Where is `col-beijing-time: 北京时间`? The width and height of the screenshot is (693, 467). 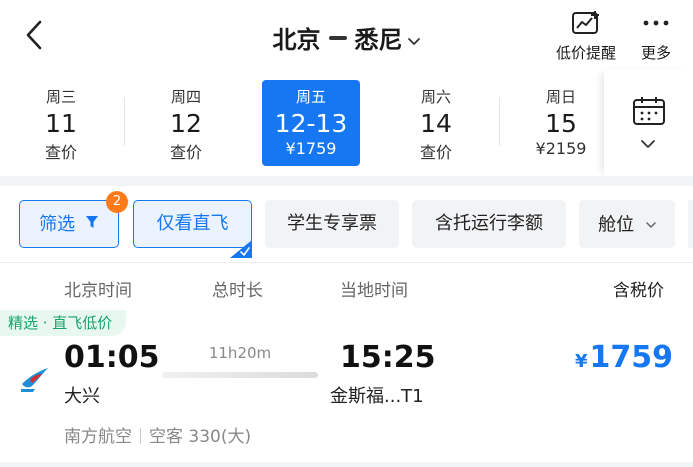
col-beijing-time: 北京时间 is located at coordinates (98, 291).